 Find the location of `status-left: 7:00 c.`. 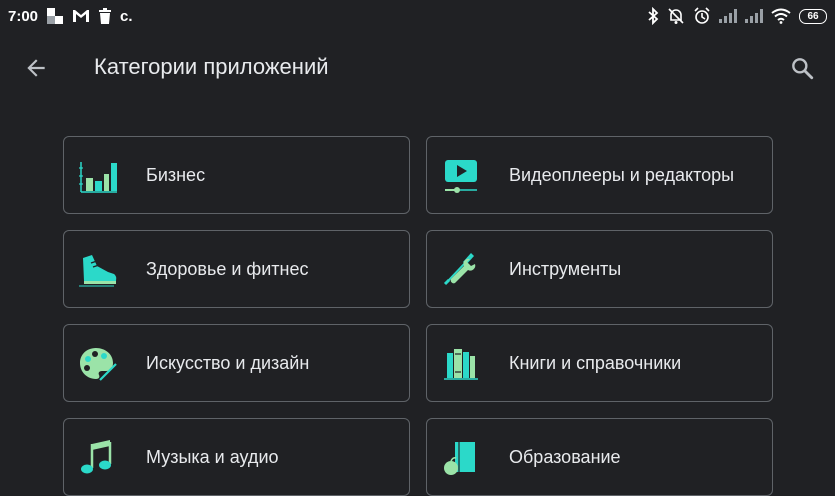

status-left: 7:00 c. is located at coordinates (70, 16).